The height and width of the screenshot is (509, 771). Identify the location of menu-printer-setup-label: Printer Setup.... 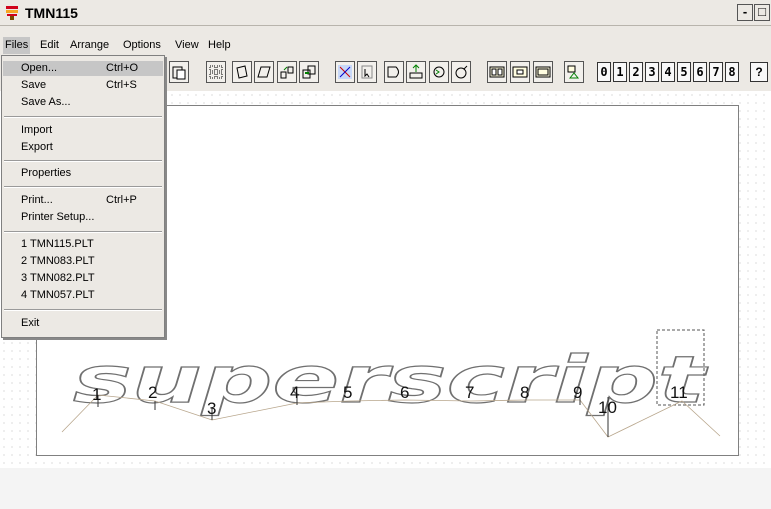
(58, 217).